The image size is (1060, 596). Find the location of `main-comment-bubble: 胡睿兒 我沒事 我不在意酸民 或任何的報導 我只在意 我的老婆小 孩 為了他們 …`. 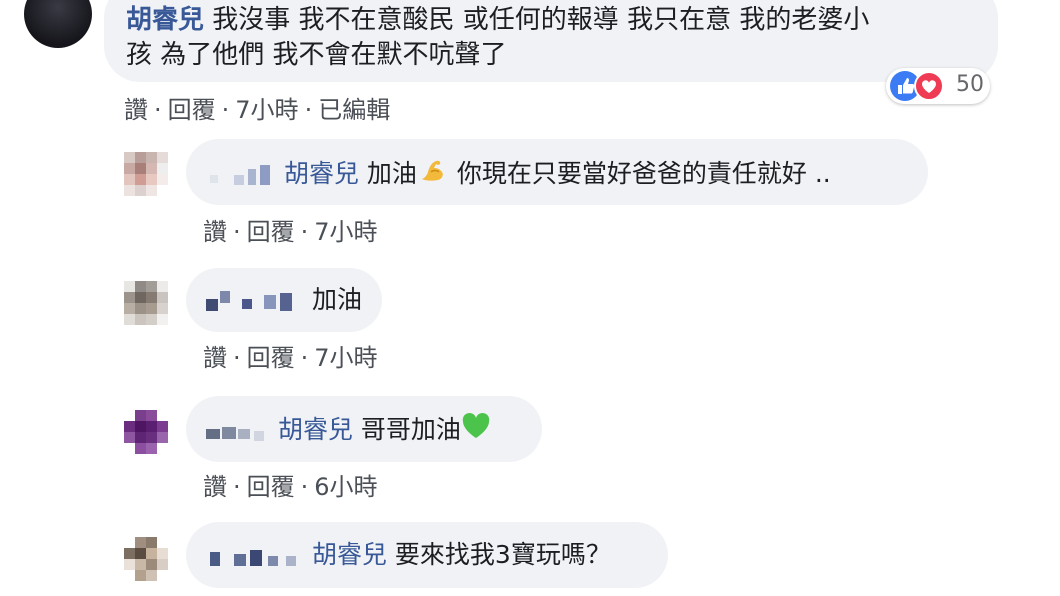

main-comment-bubble: 胡睿兒 我沒事 我不在意酸民 或任何的報導 我只在意 我的老婆小 孩 為了他們 … is located at coordinates (551, 41).